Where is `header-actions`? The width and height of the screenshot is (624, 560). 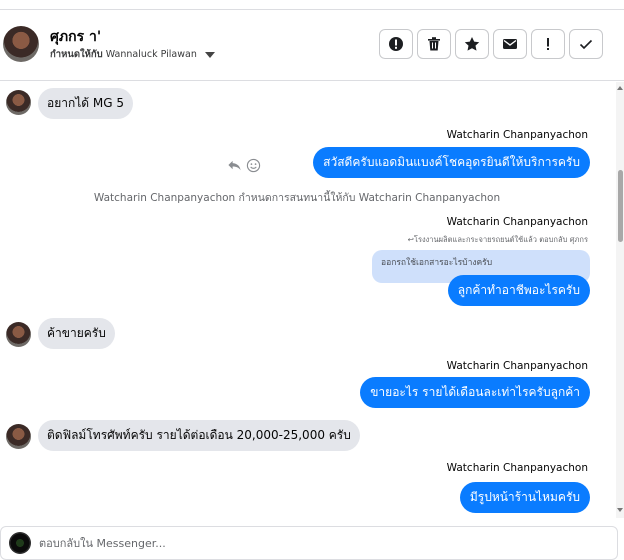
header-actions is located at coordinates (491, 44).